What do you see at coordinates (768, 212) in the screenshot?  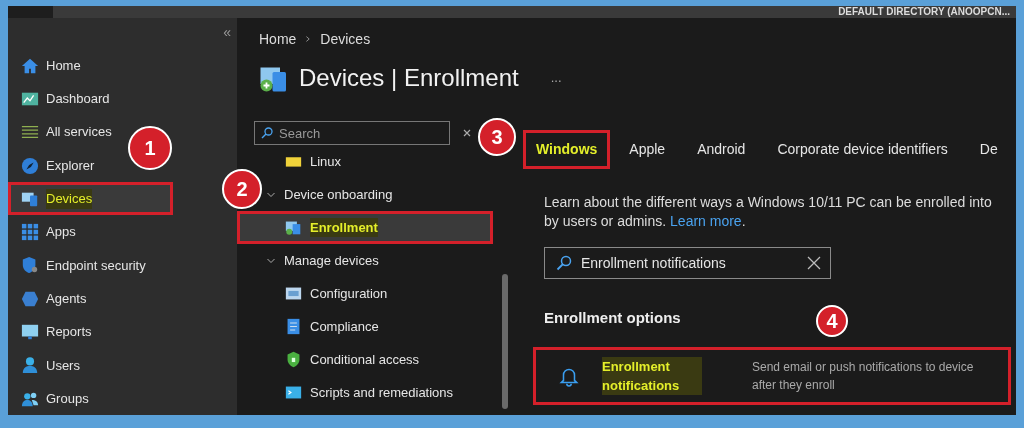 I see `description-text: Learn about the different ways a Windows 10/11 PC can be enrolled into by users or admins. Learn more.` at bounding box center [768, 212].